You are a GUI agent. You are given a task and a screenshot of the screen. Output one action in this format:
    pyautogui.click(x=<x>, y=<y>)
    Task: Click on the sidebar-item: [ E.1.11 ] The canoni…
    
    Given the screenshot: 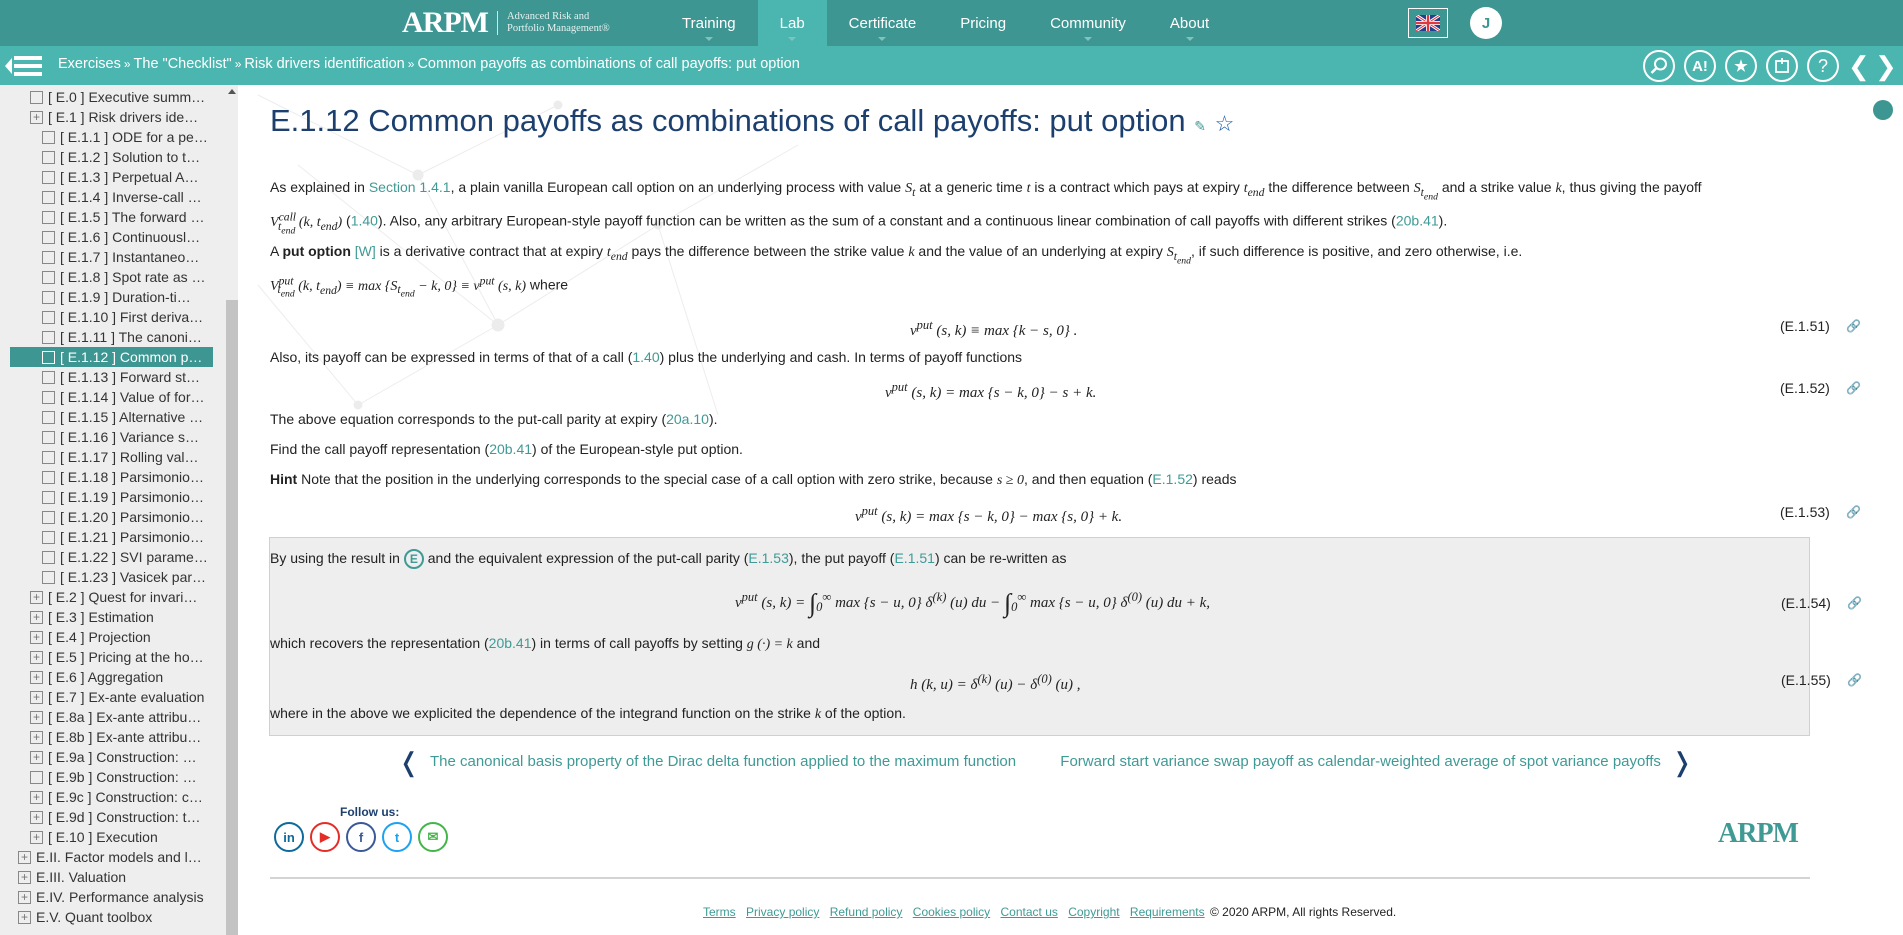 What is the action you would take?
    pyautogui.click(x=112, y=337)
    